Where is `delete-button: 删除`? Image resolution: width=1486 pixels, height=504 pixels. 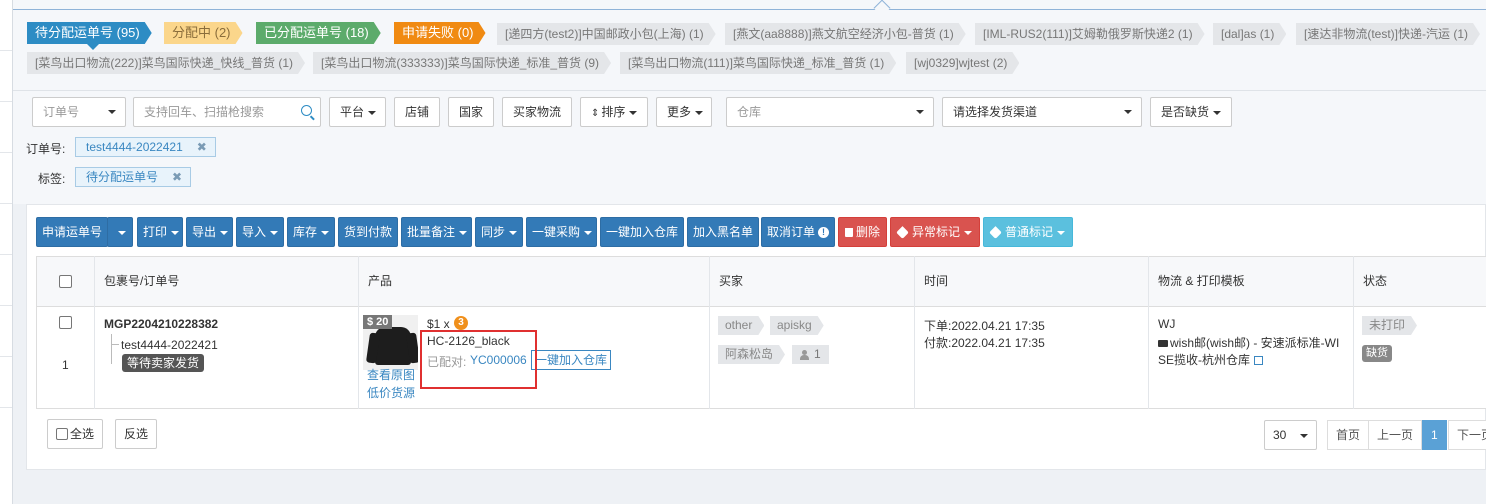
delete-button: 删除 is located at coordinates (862, 232).